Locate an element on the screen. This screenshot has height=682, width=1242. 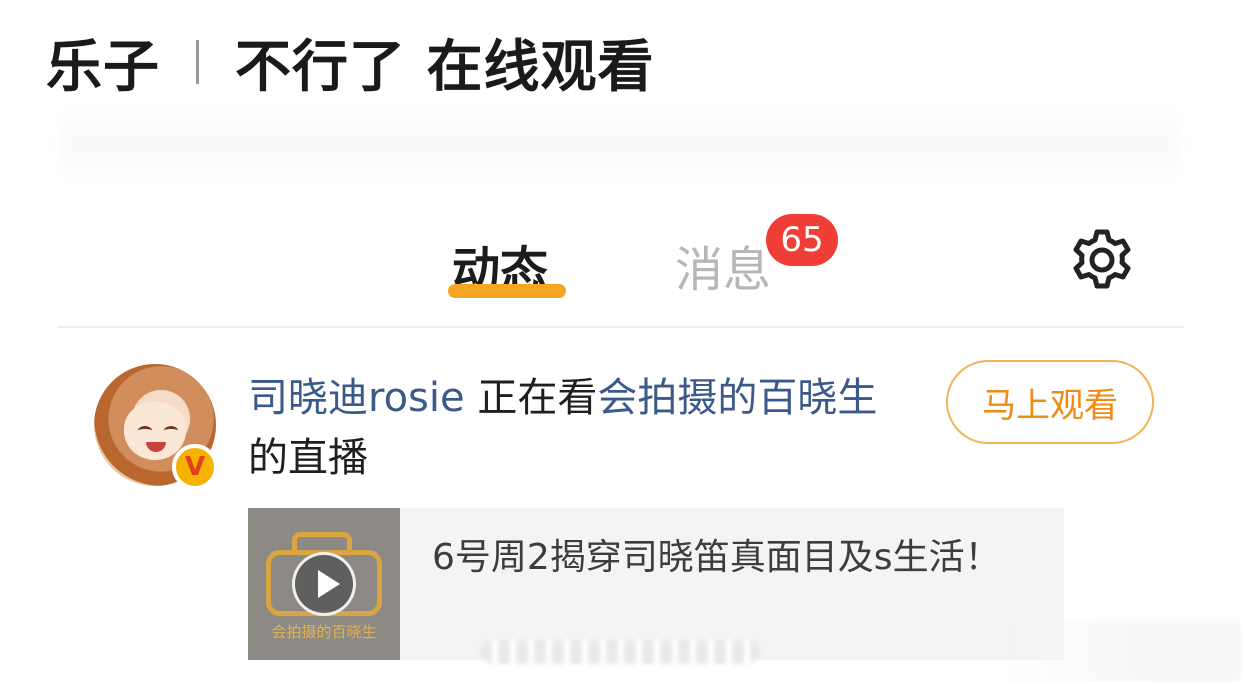
blurred-fade is located at coordinates (1121, 651).